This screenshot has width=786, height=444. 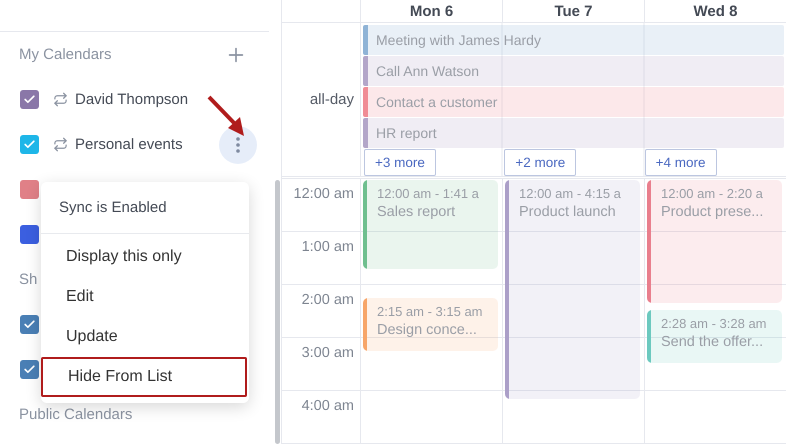 I want to click on time-label: 4:00 am, so click(x=328, y=407).